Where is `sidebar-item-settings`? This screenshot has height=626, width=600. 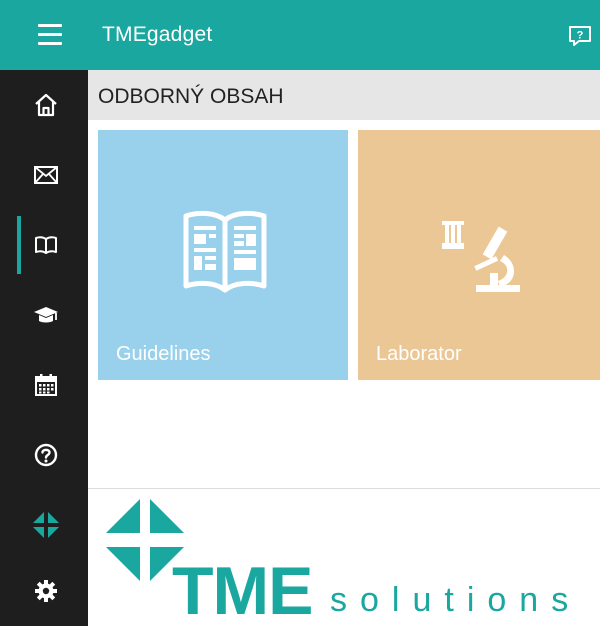
sidebar-item-settings is located at coordinates (44, 591).